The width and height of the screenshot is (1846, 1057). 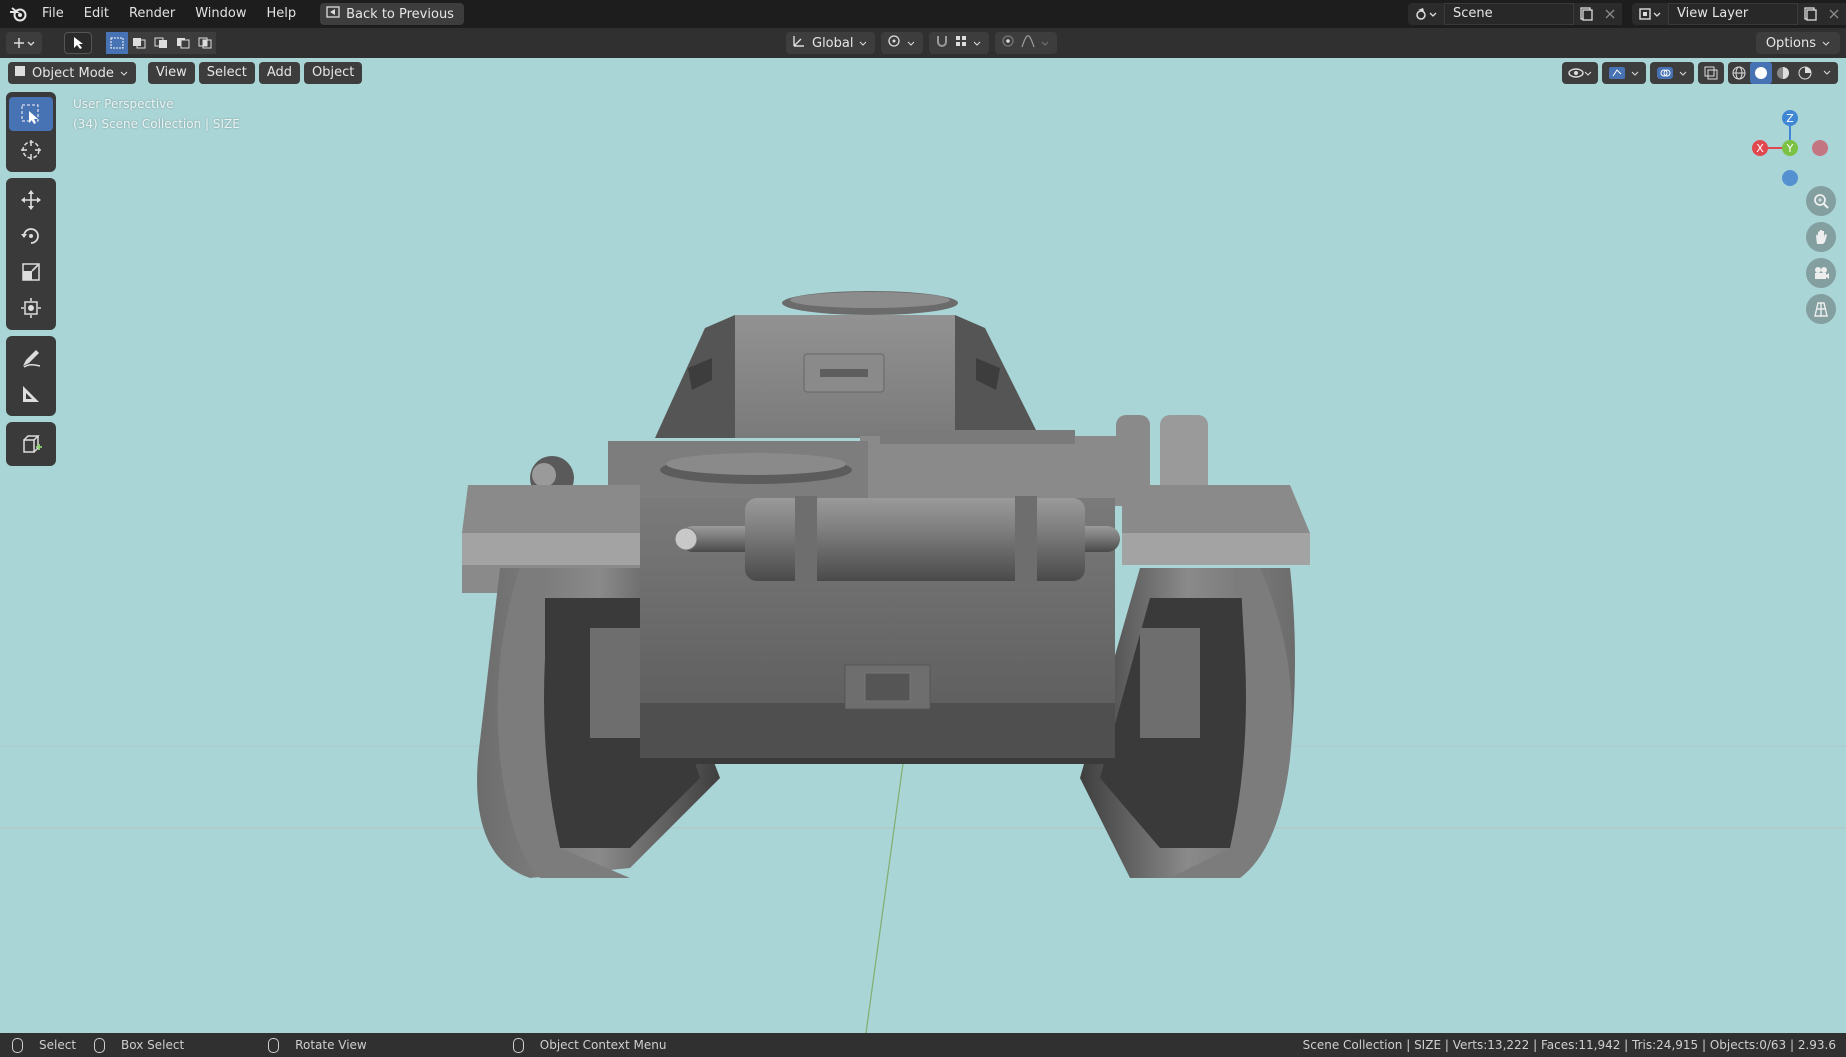 I want to click on status-box-select: Box Select, so click(x=139, y=1045).